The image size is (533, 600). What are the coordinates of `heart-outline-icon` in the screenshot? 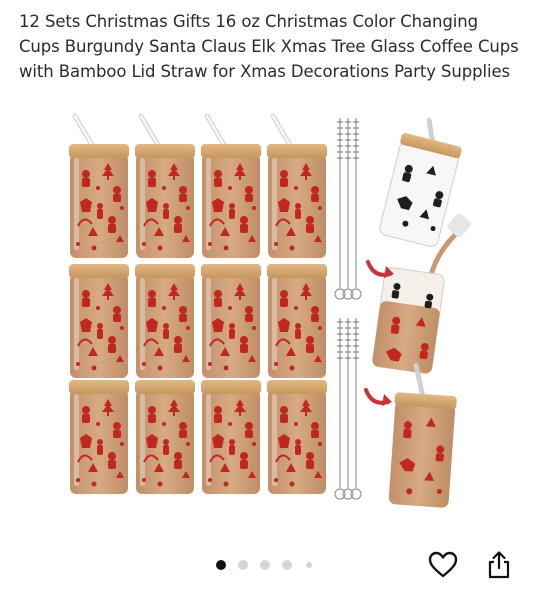 It's located at (443, 564).